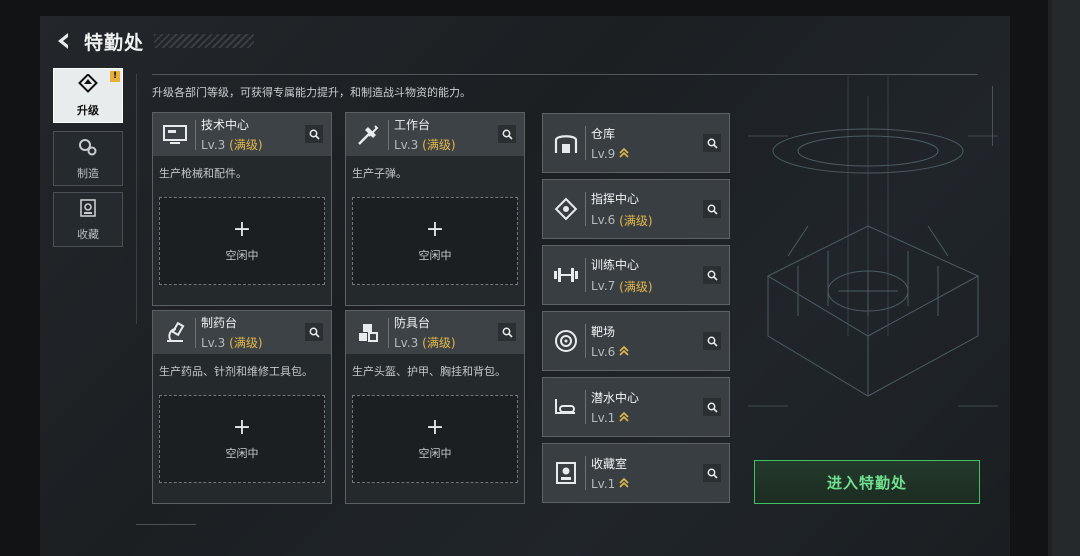 The width and height of the screenshot is (1080, 556). I want to click on diving-center-icon, so click(566, 407).